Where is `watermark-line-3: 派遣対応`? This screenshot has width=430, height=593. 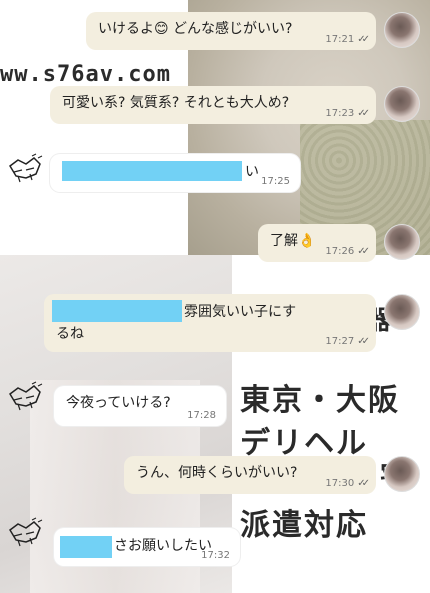
watermark-line-3: 派遣対応 is located at coordinates (304, 525).